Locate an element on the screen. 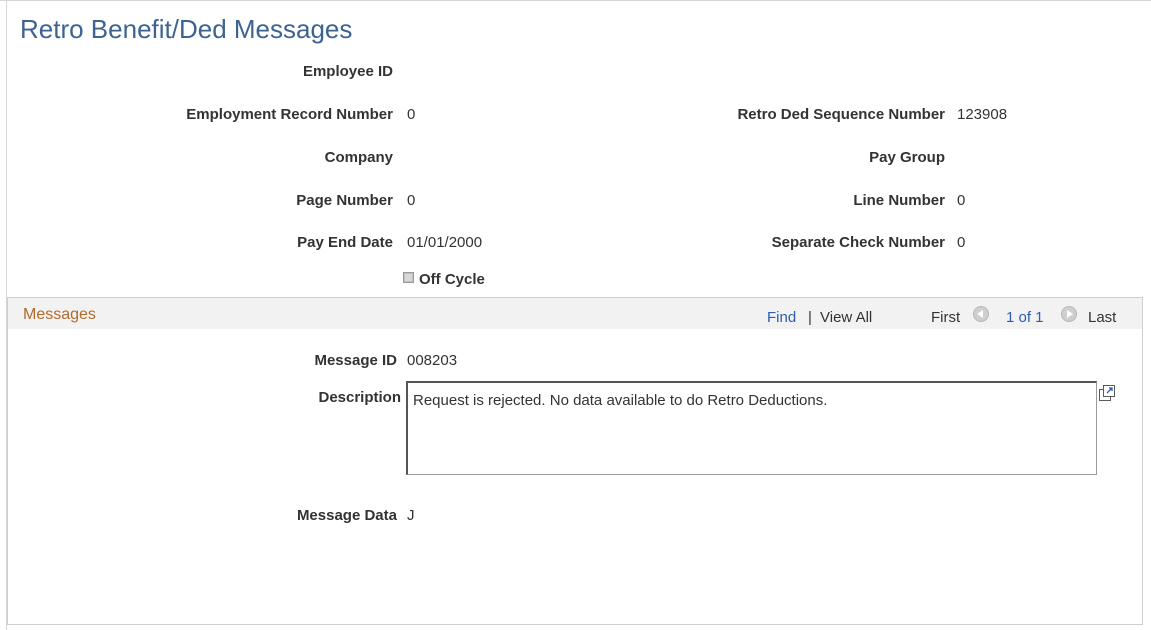  top-border is located at coordinates (575, 0).